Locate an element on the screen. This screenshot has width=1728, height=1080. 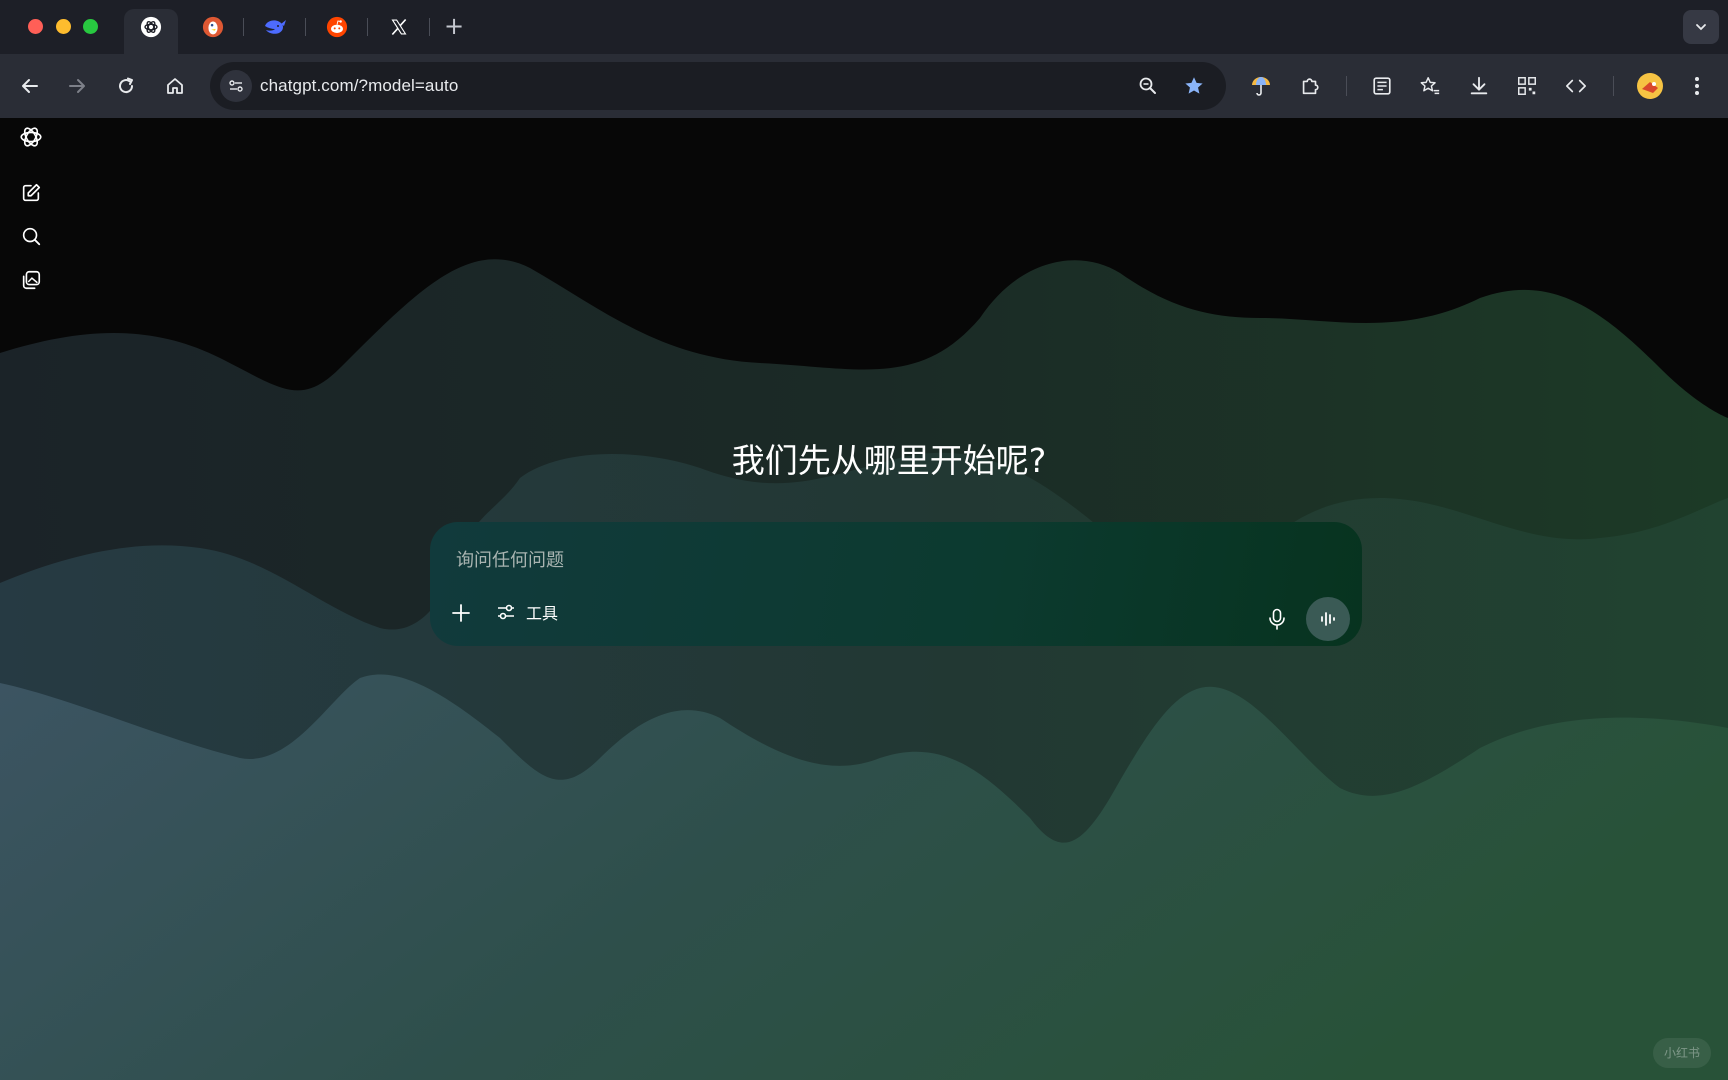
downloads-button is located at coordinates (1479, 86).